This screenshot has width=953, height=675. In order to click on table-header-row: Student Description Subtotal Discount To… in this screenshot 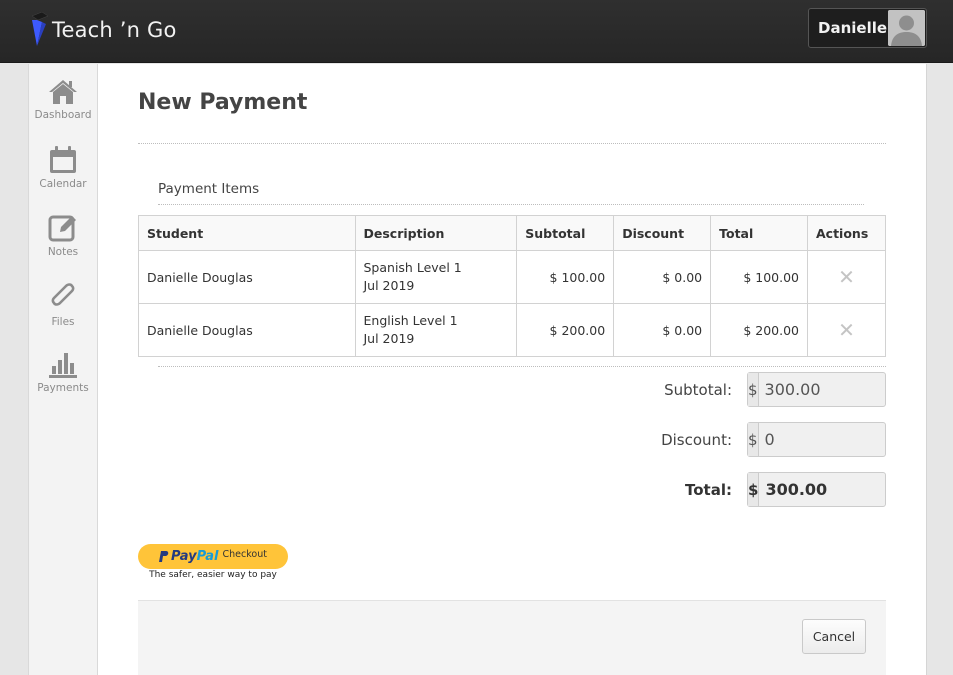, I will do `click(512, 233)`.